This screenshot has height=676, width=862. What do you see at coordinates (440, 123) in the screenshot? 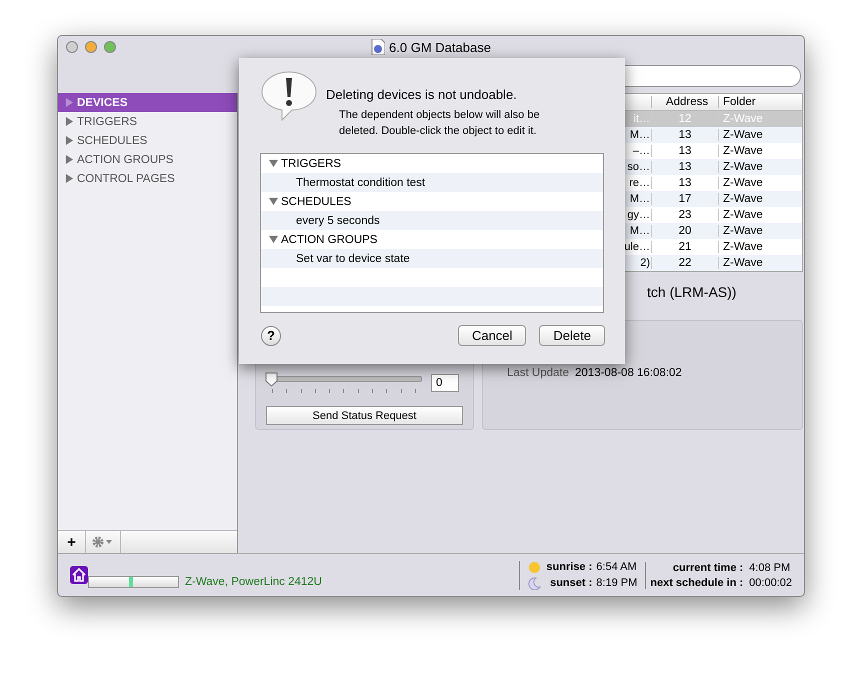
I see `dialog-message: The dependent objects below will also be deleted. Double-click the object to edit it.` at bounding box center [440, 123].